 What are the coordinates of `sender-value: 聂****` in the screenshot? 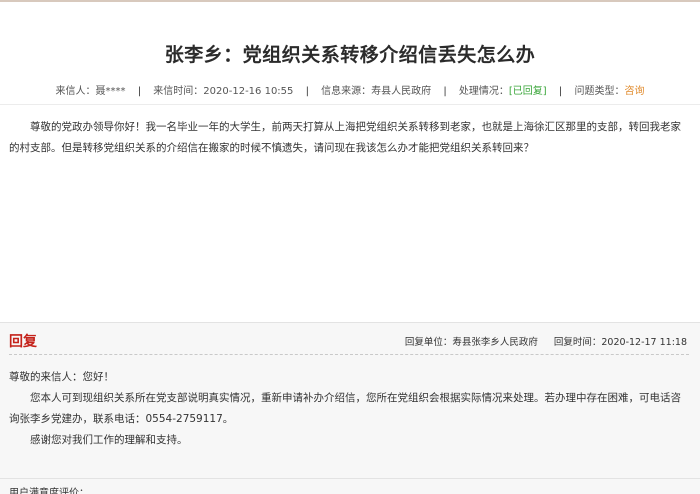 It's located at (110, 91).